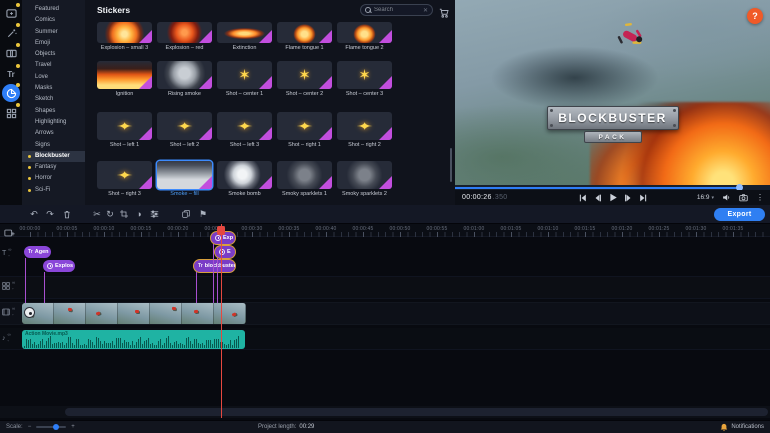  I want to click on transition-badge, so click(29, 312).